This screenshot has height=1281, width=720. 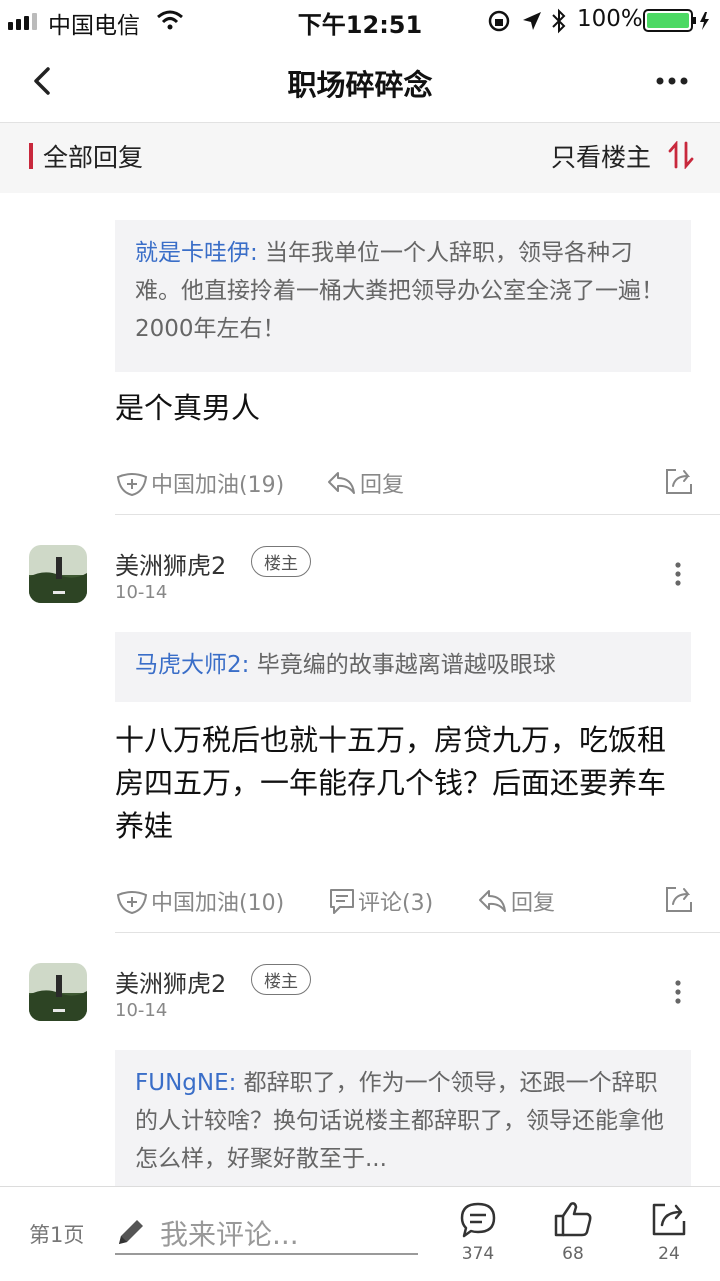 What do you see at coordinates (360, 1233) in the screenshot?
I see `bottom-bar` at bounding box center [360, 1233].